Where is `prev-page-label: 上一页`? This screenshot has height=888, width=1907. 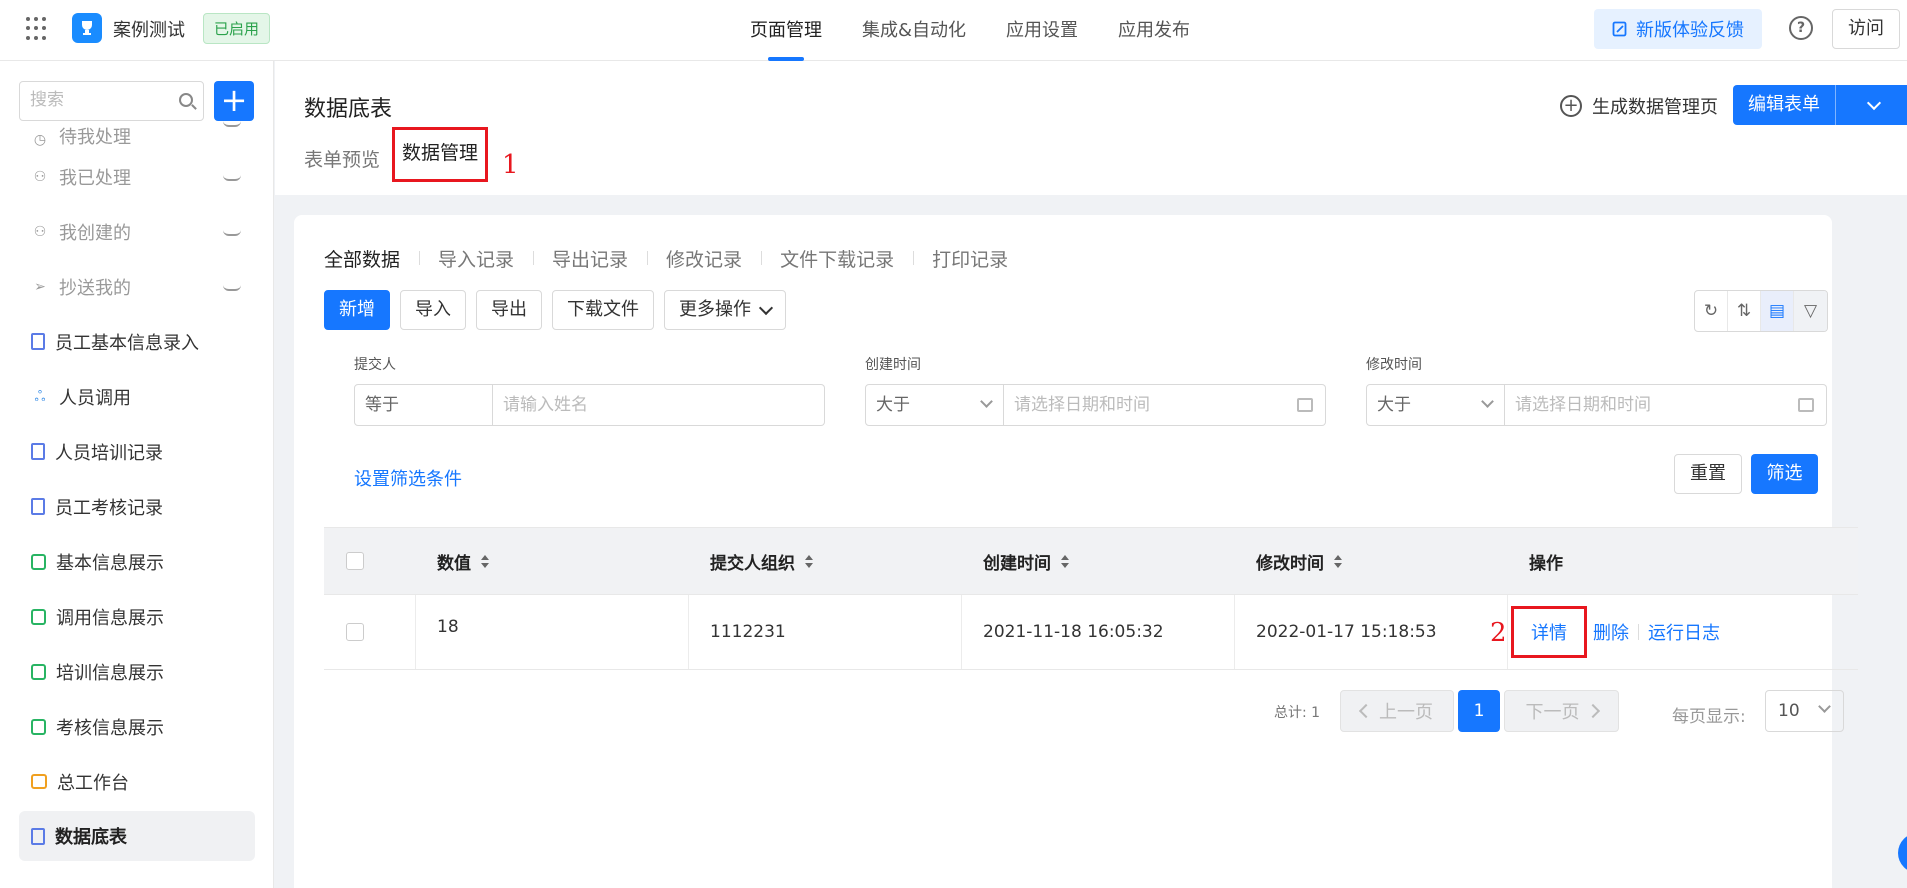 prev-page-label: 上一页 is located at coordinates (1406, 712).